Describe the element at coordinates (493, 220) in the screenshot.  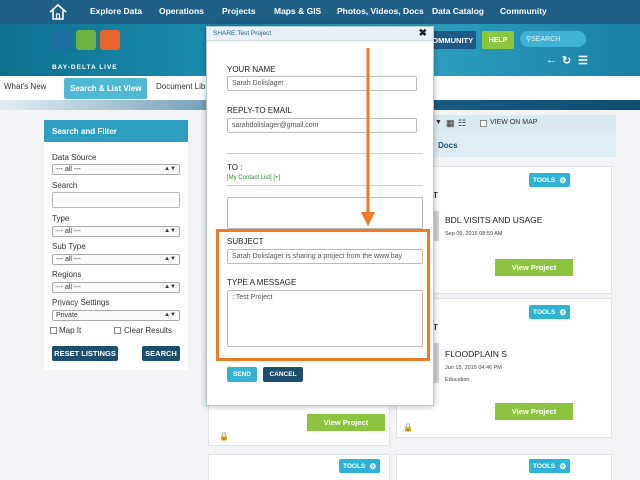
I see `card-title: BDL VISITS AND USAGE` at that location.